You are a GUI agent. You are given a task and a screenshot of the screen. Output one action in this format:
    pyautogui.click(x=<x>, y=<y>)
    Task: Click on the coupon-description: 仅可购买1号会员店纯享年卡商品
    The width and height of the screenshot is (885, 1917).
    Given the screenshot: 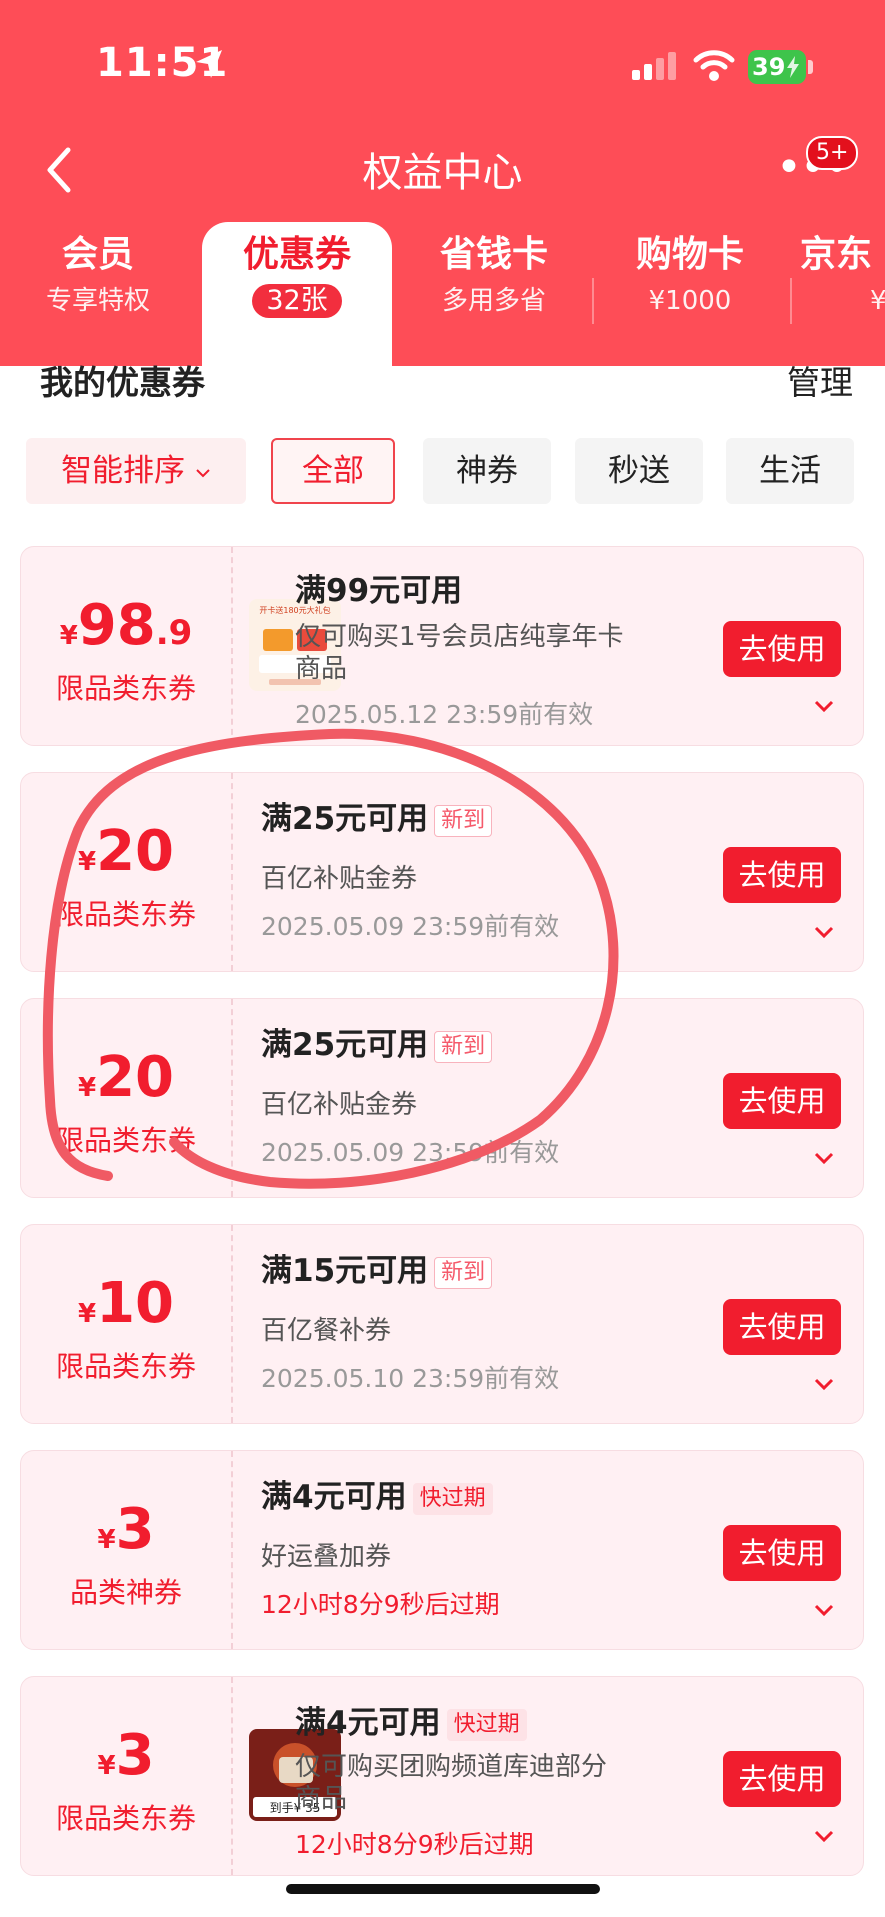 What is the action you would take?
    pyautogui.click(x=459, y=653)
    